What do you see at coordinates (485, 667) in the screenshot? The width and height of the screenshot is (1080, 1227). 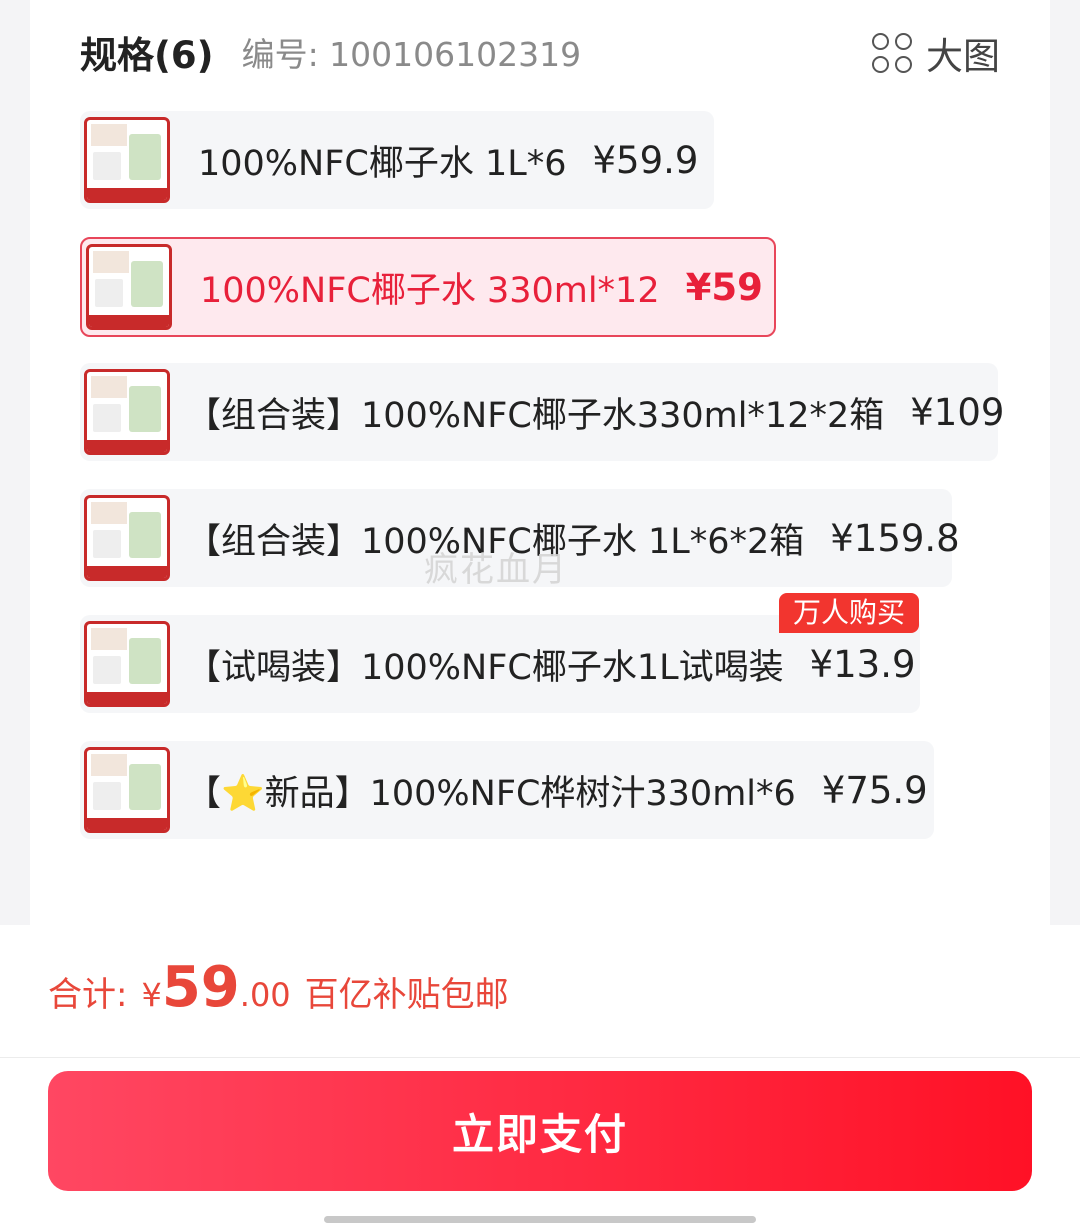 I see `spec-option-label: 【试喝装】100%NFC椰子水1L试喝装` at bounding box center [485, 667].